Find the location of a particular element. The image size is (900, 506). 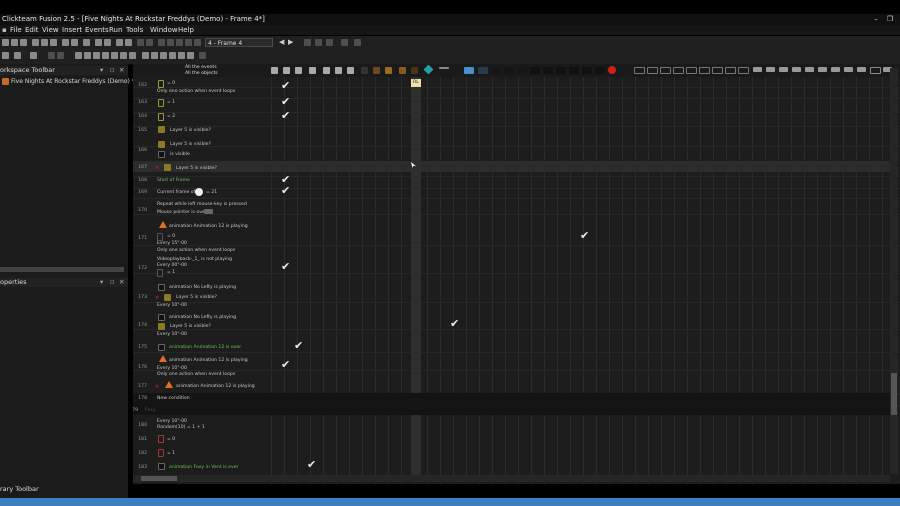

condition-text: Start of Frame is located at coordinates (173, 180).